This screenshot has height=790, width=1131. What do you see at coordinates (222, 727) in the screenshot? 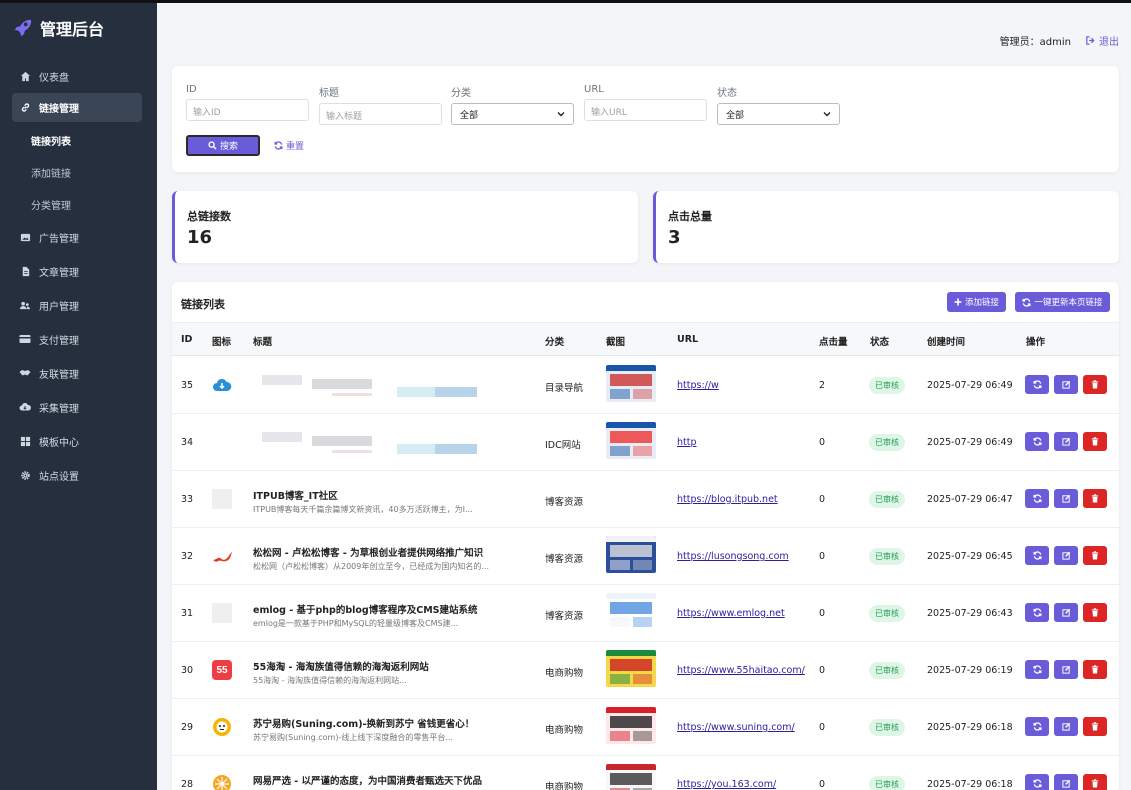
I see `lion-logo-icon` at bounding box center [222, 727].